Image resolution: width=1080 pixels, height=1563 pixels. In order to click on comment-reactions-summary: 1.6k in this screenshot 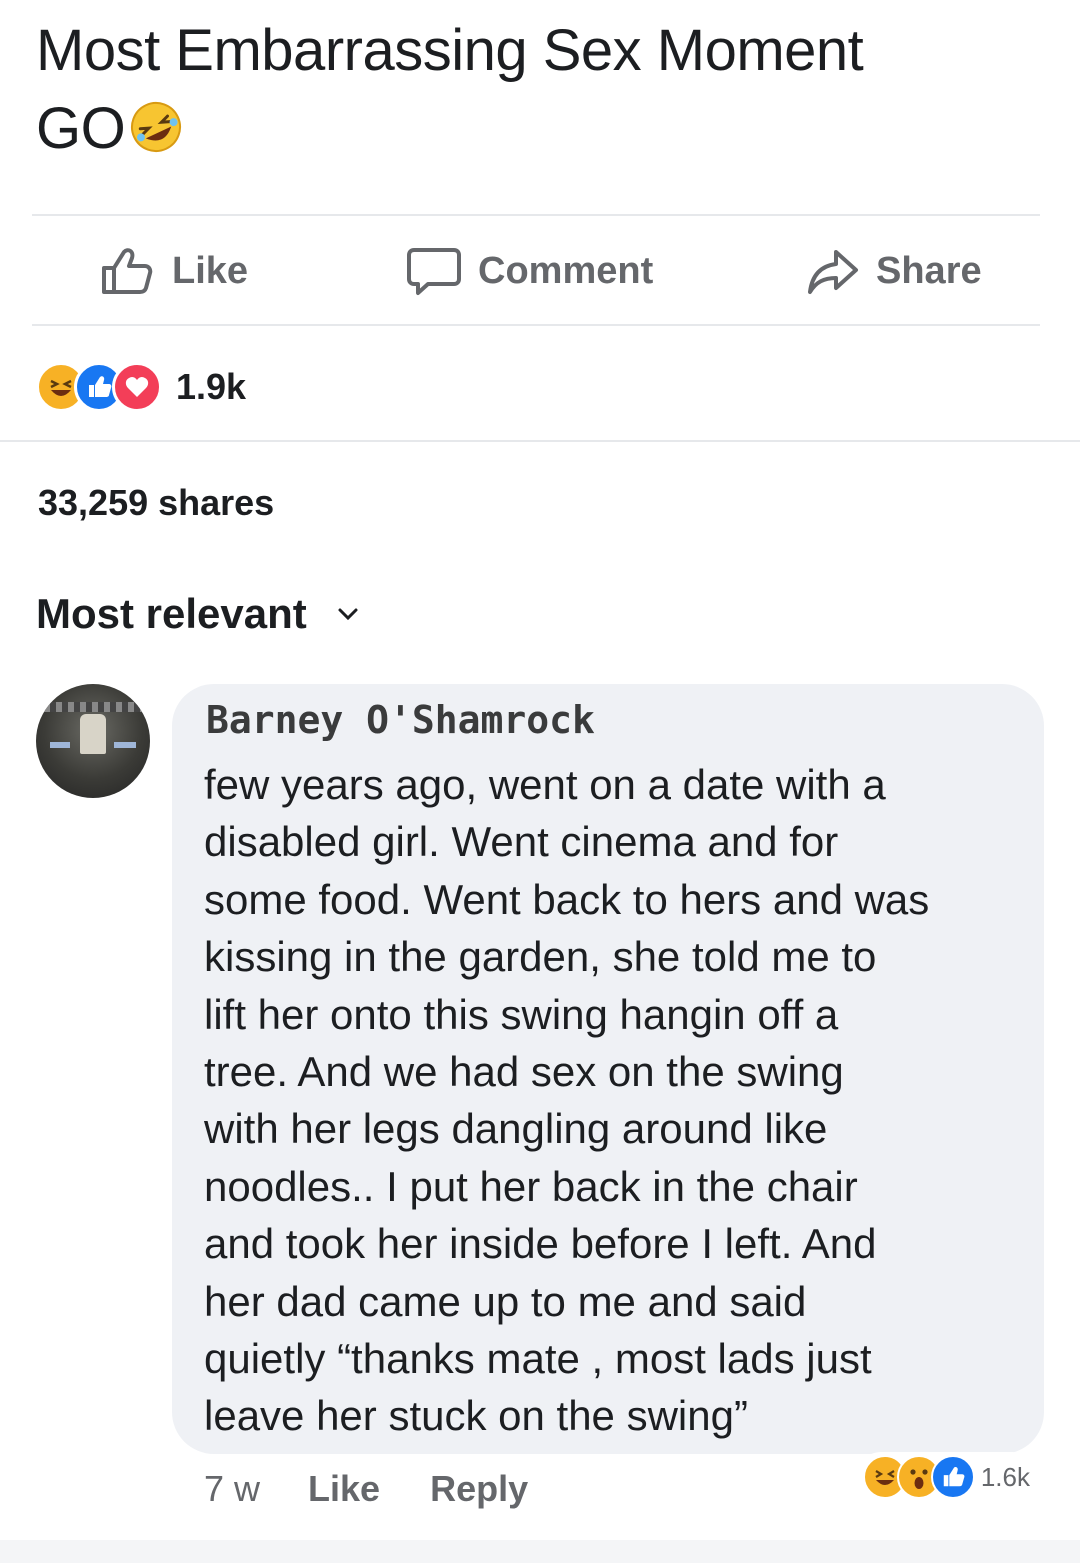, I will do `click(946, 1477)`.